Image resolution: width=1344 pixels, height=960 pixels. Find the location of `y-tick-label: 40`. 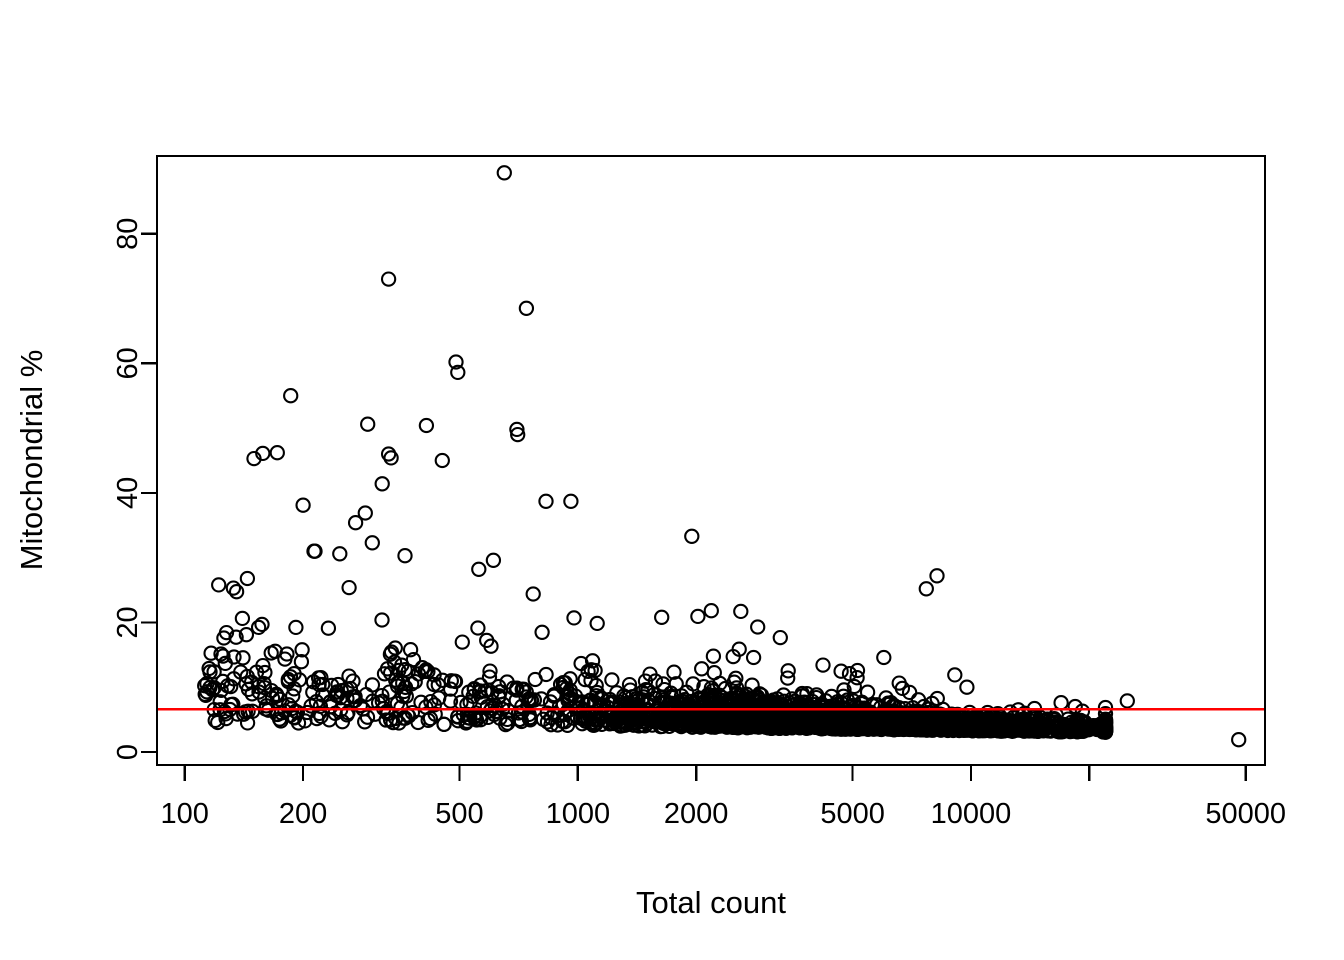

y-tick-label: 40 is located at coordinates (128, 493).